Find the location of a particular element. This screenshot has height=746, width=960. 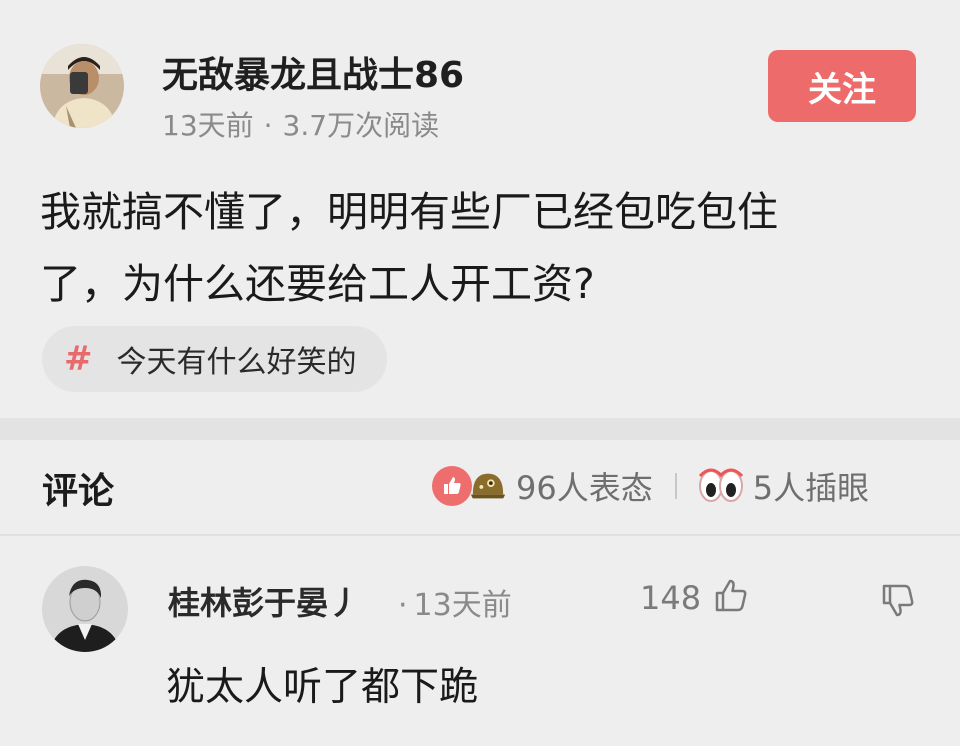

comment-like-count: 148 is located at coordinates (671, 598).